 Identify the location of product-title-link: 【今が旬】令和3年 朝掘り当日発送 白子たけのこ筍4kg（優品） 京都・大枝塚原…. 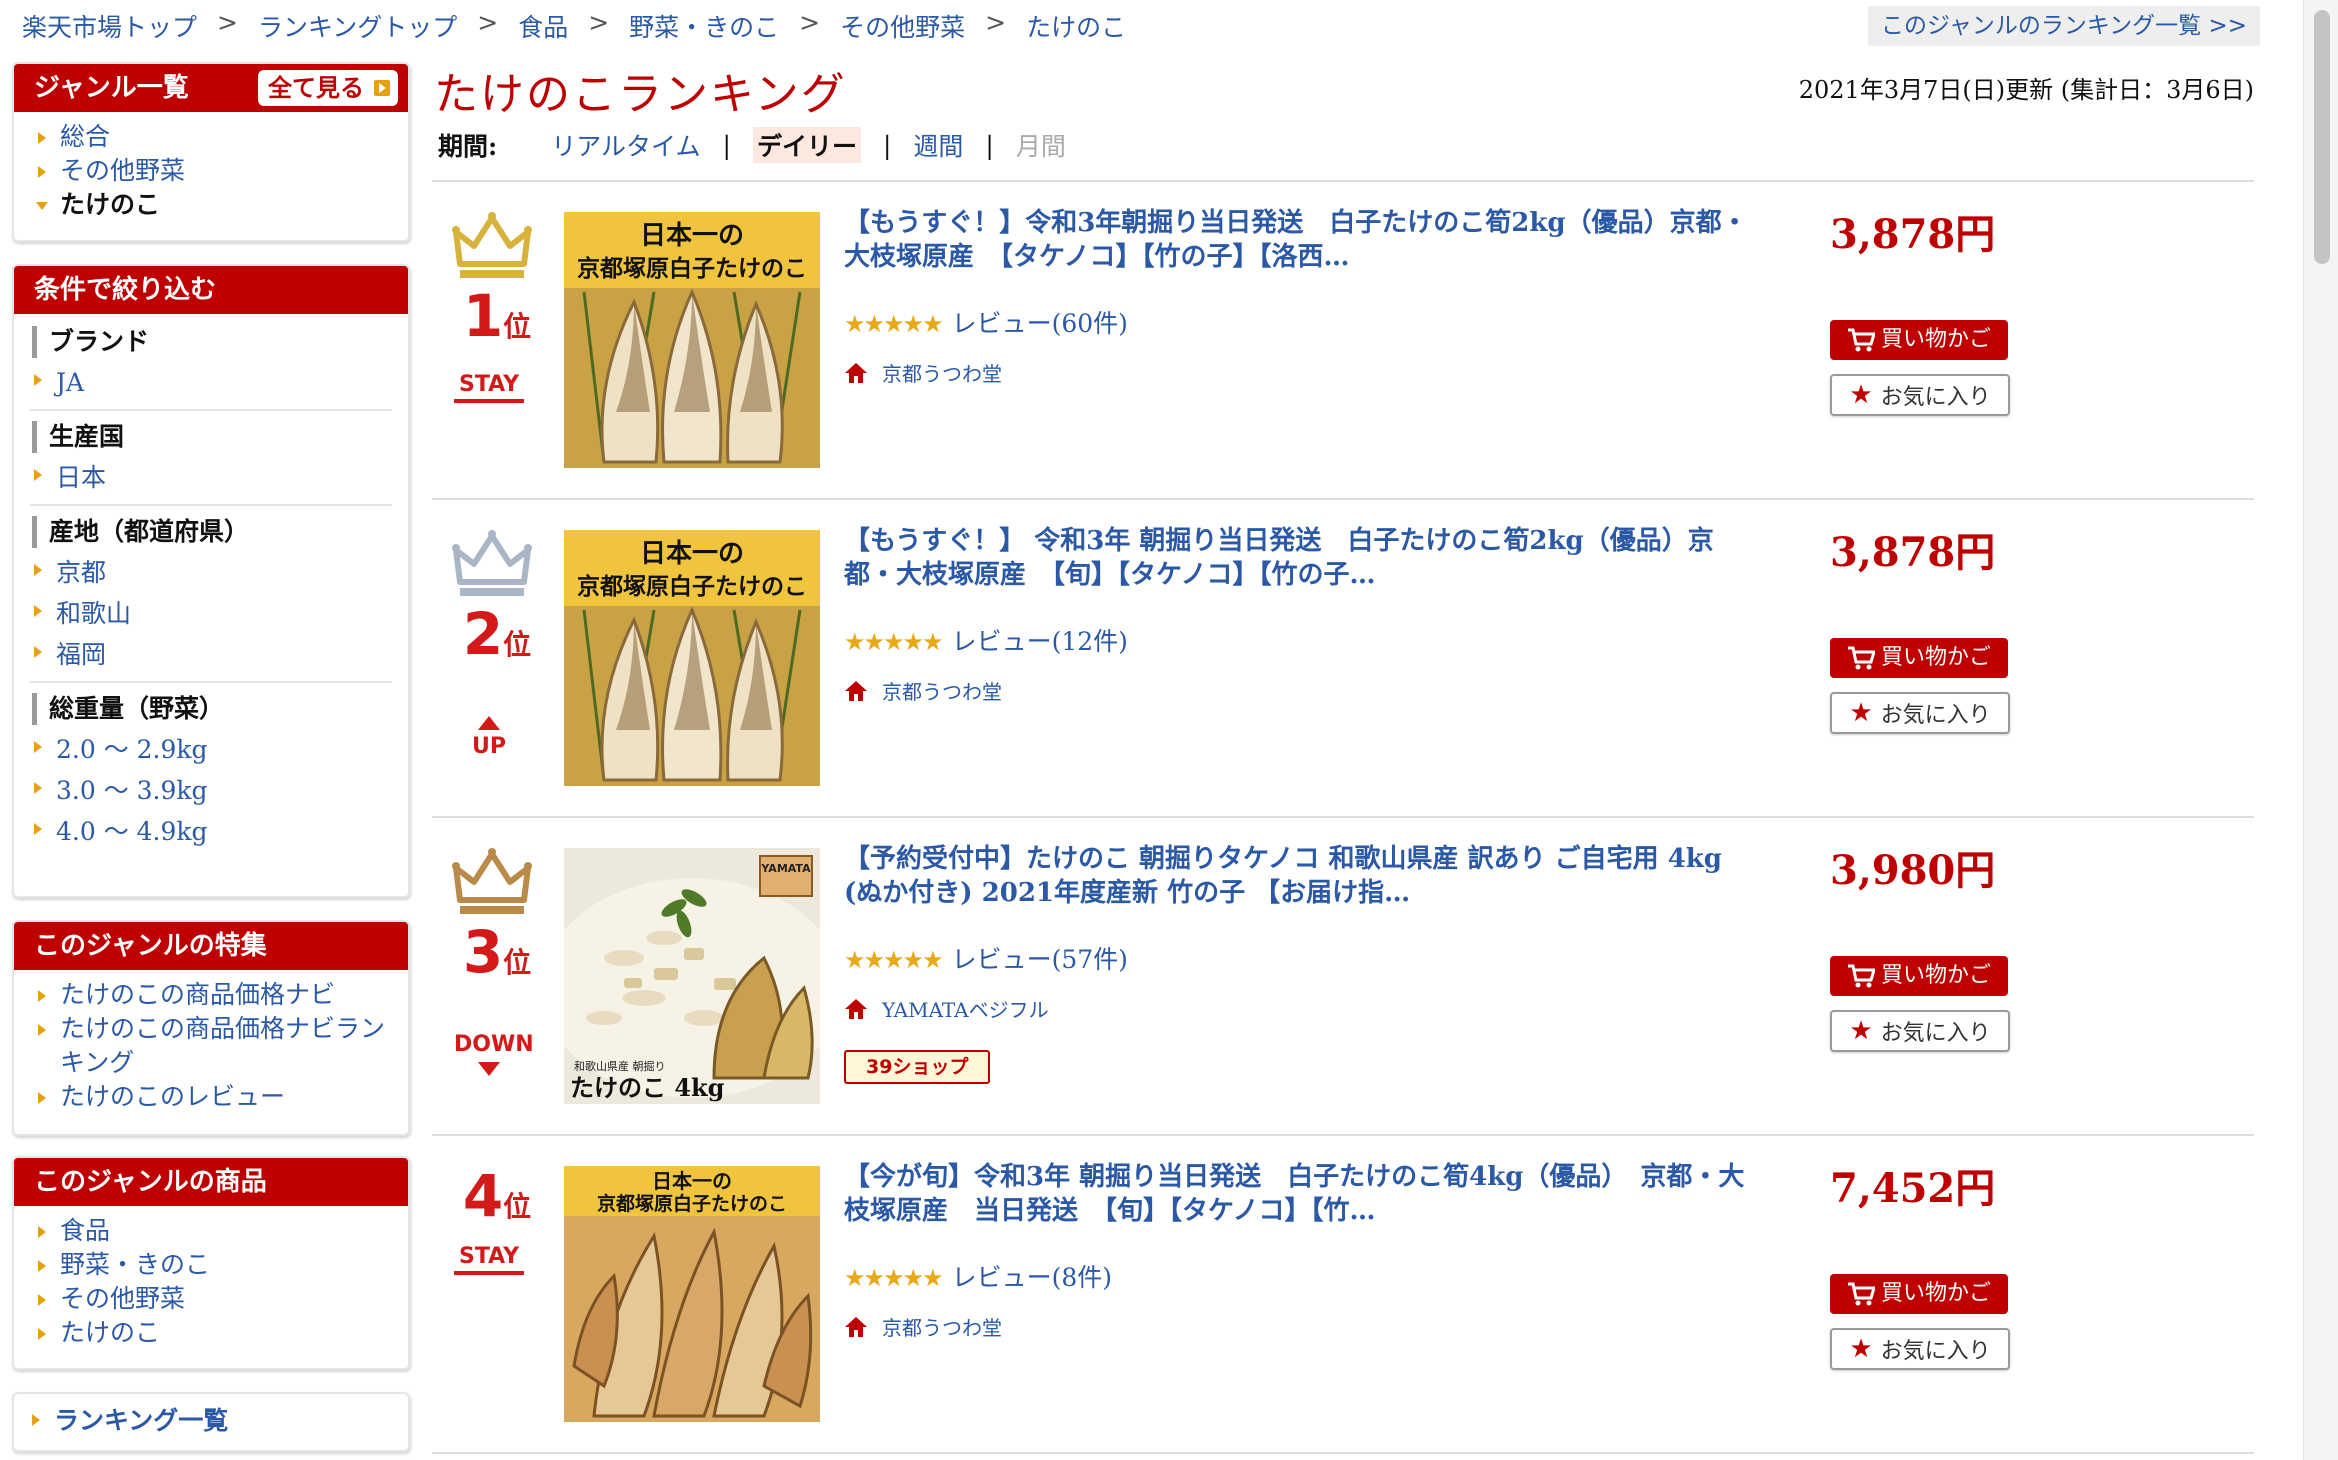
(1299, 1194).